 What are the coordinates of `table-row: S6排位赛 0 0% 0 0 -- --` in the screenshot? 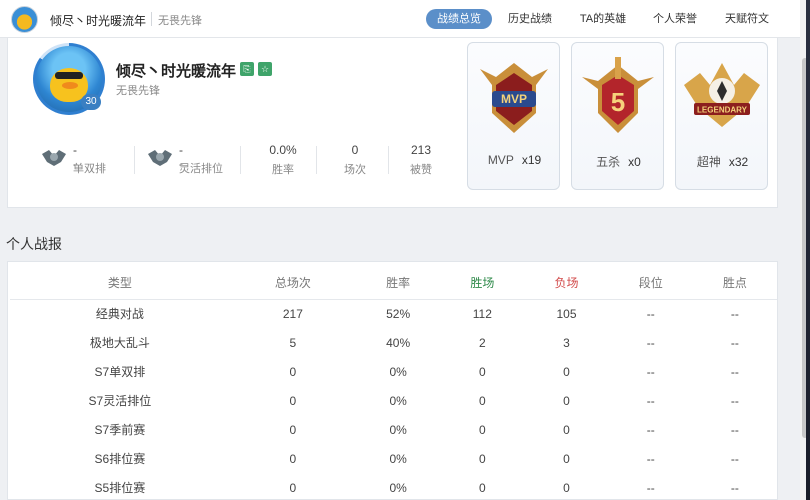 It's located at (393, 458).